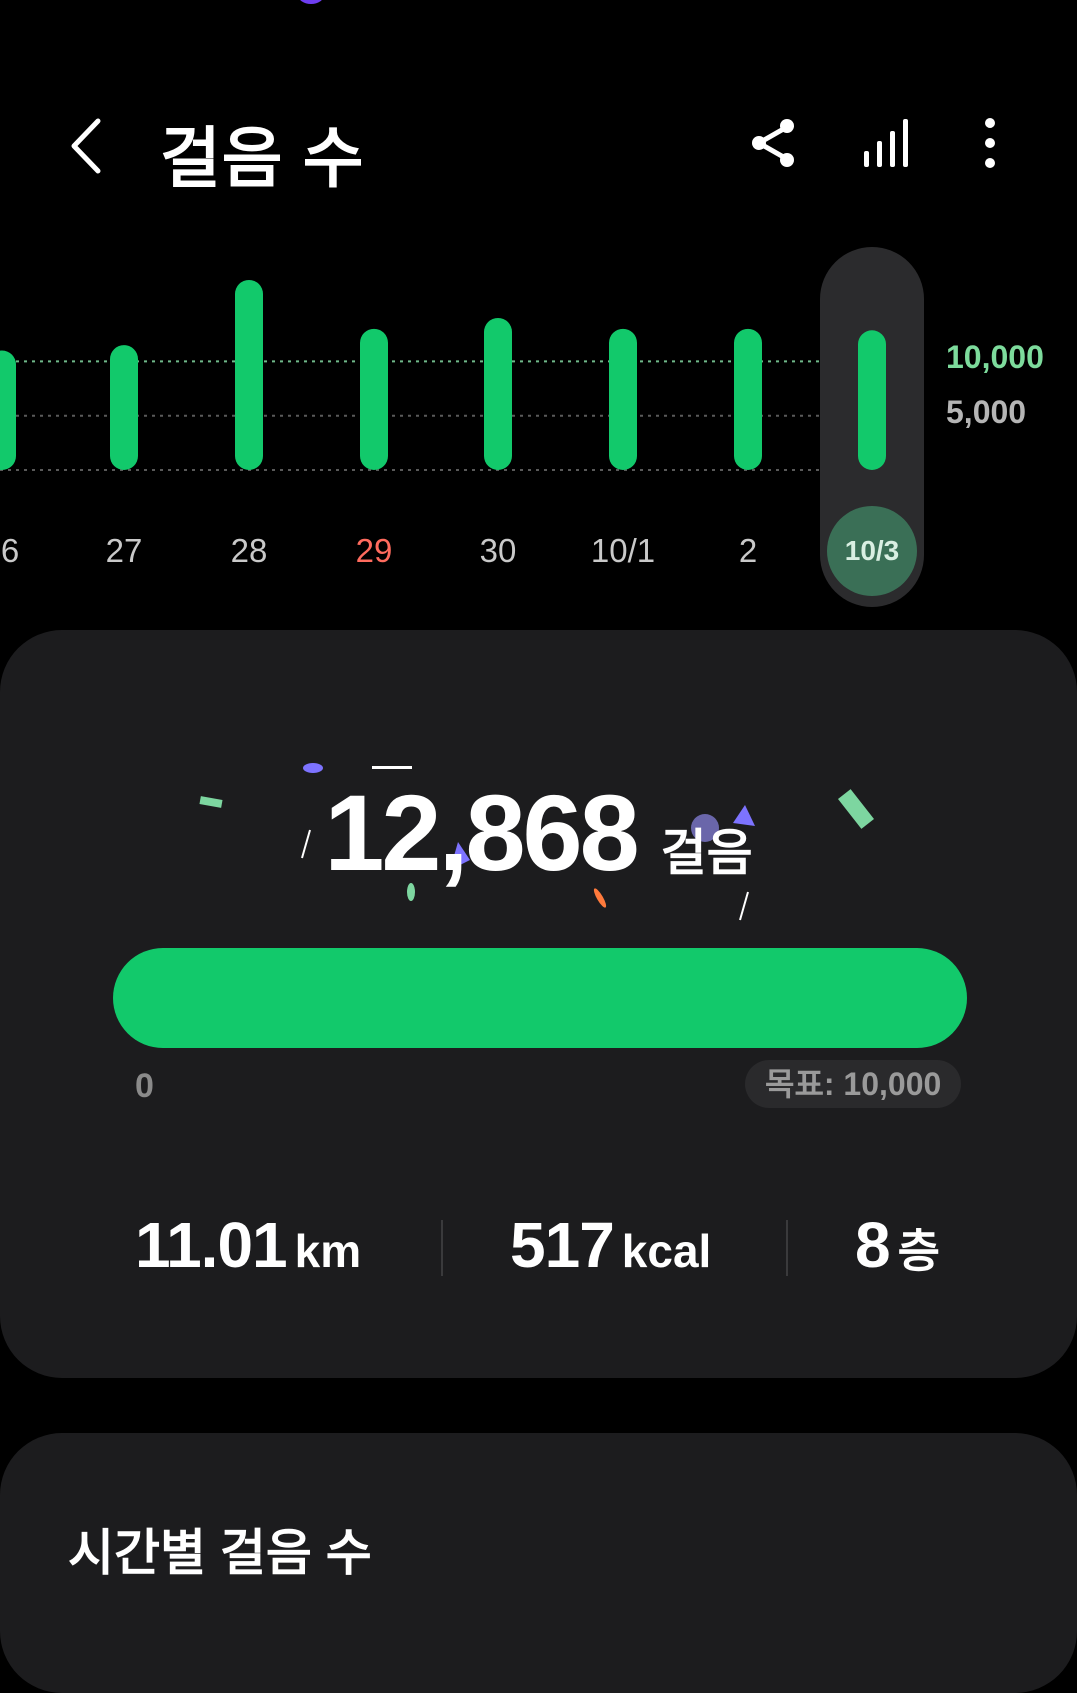 The height and width of the screenshot is (1693, 1077). Describe the element at coordinates (10, 551) in the screenshot. I see `chart-x-label: 6` at that location.